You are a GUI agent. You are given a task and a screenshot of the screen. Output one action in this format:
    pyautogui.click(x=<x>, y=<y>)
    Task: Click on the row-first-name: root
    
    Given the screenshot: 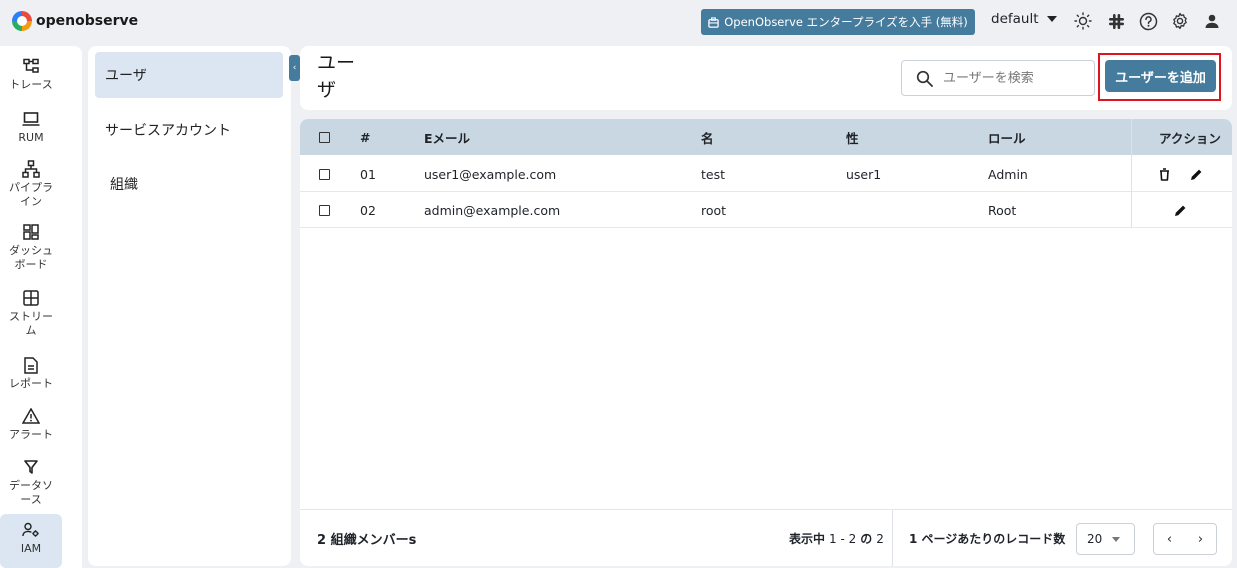 What is the action you would take?
    pyautogui.click(x=714, y=210)
    